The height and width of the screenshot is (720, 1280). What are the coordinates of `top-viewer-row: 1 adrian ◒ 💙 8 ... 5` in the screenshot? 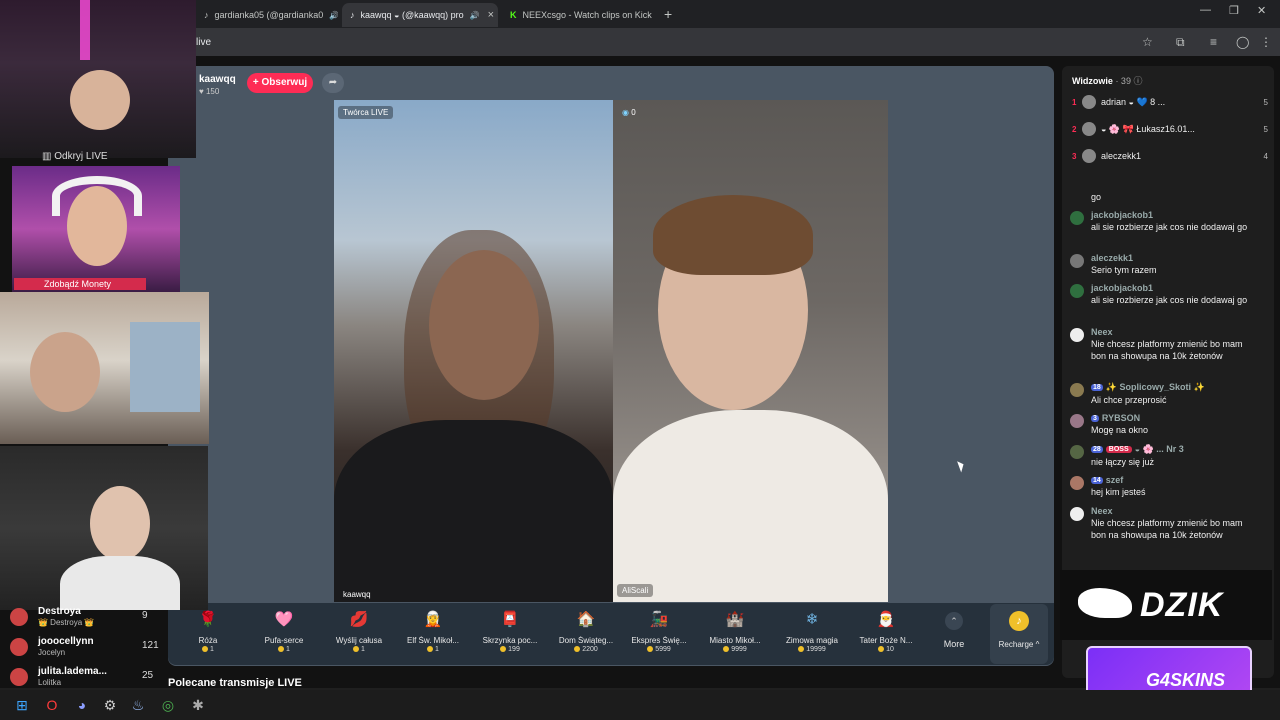 It's located at (1170, 102).